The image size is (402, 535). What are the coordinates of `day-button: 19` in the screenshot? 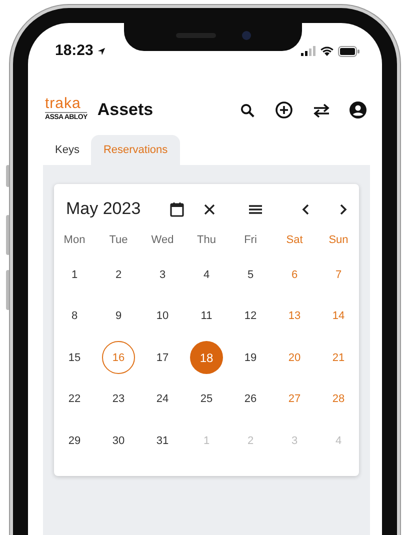 It's located at (250, 357).